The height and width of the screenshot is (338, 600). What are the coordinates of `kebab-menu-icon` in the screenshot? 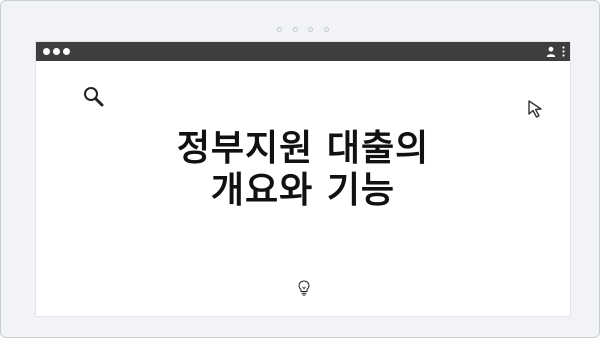 It's located at (563, 51).